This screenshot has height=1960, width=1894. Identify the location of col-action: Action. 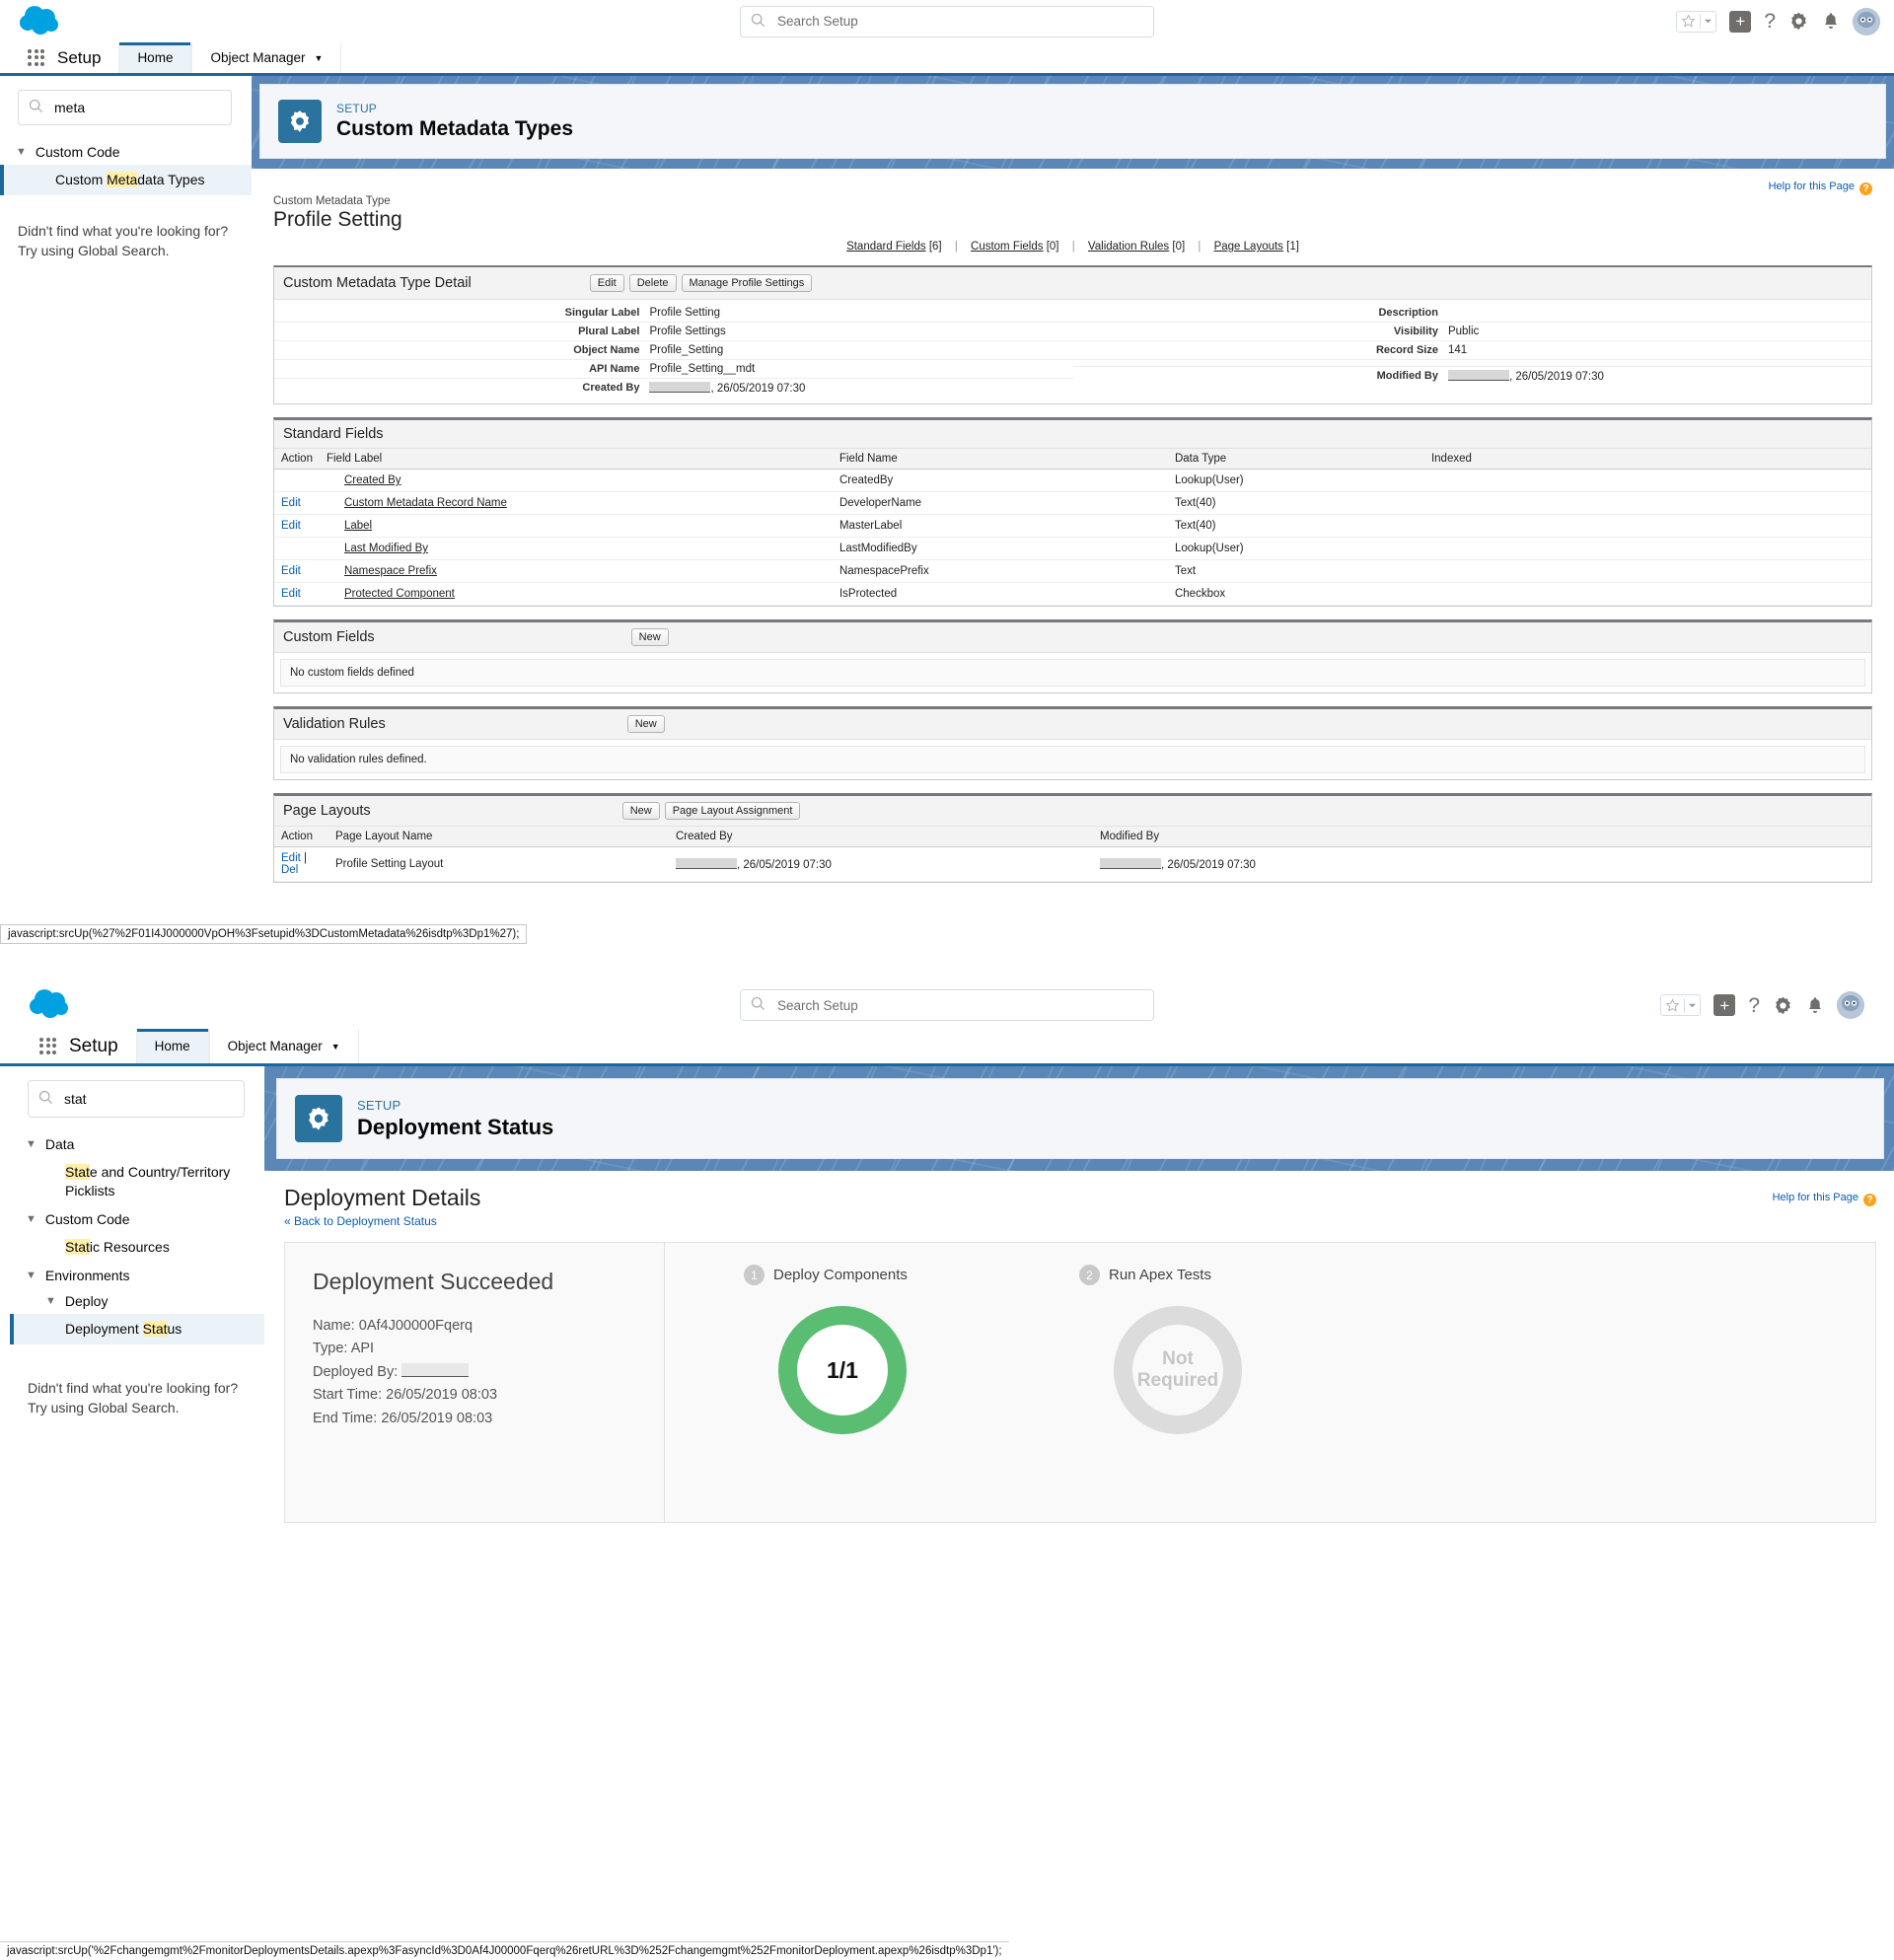
(301, 837).